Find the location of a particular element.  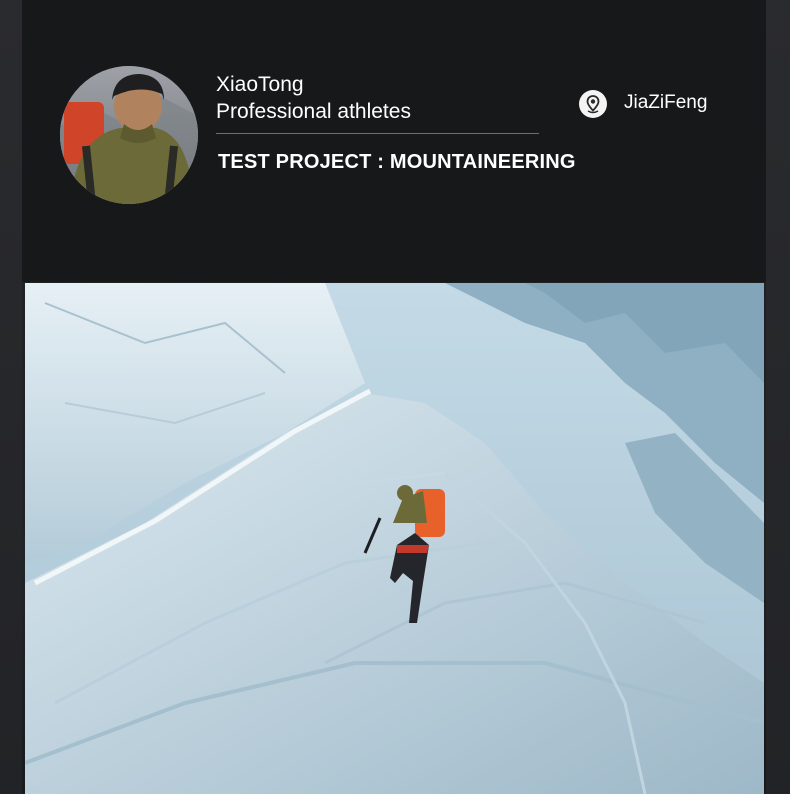

location-pin-icon is located at coordinates (593, 104).